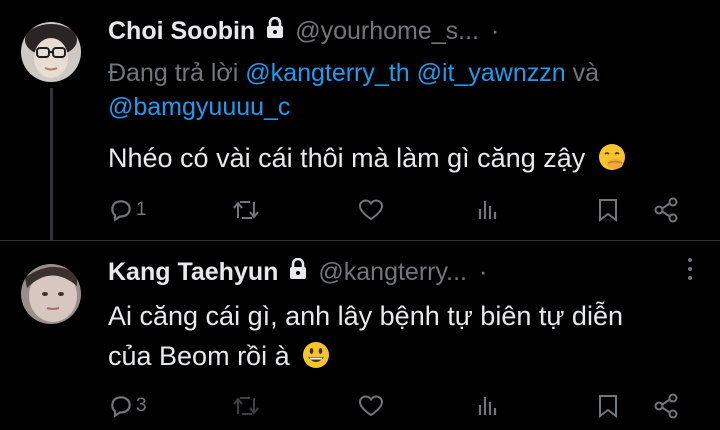 The image size is (720, 430). I want to click on replying-to-join: và, so click(582, 73).